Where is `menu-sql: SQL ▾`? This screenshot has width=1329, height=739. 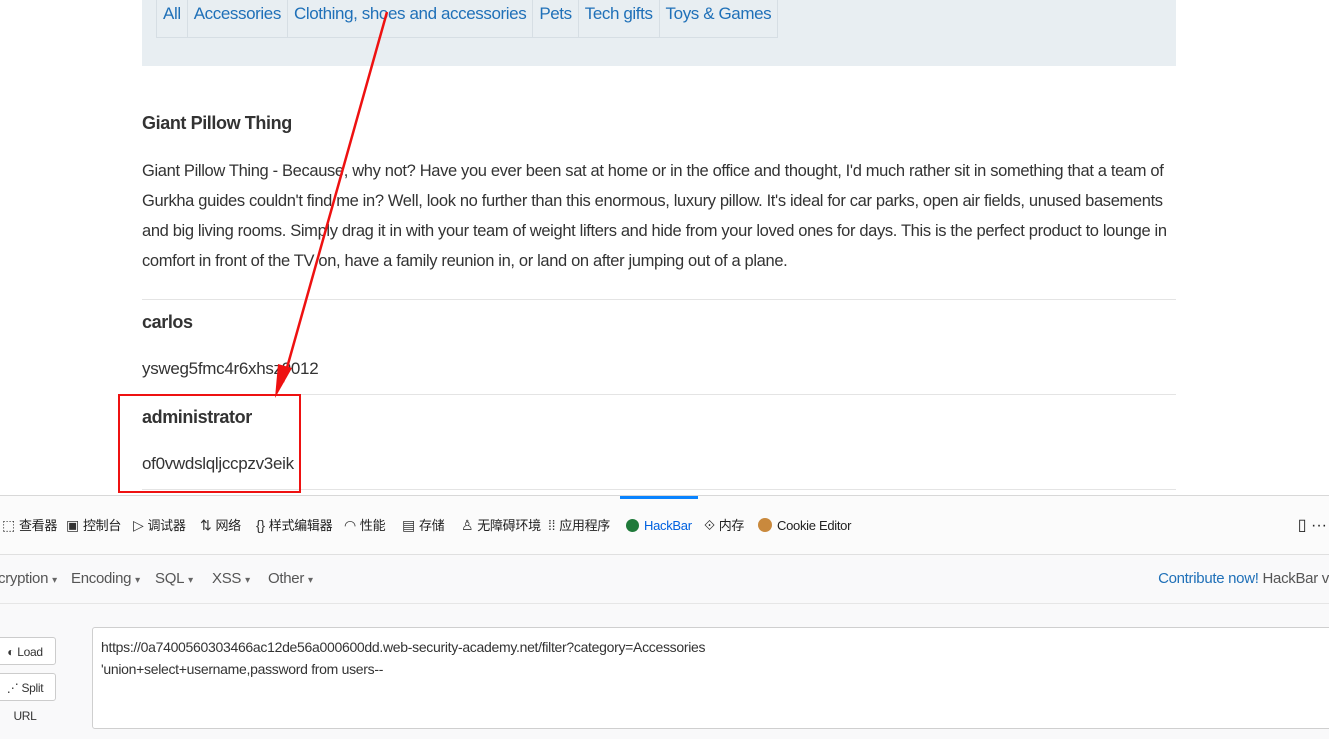
menu-sql: SQL ▾ is located at coordinates (174, 579).